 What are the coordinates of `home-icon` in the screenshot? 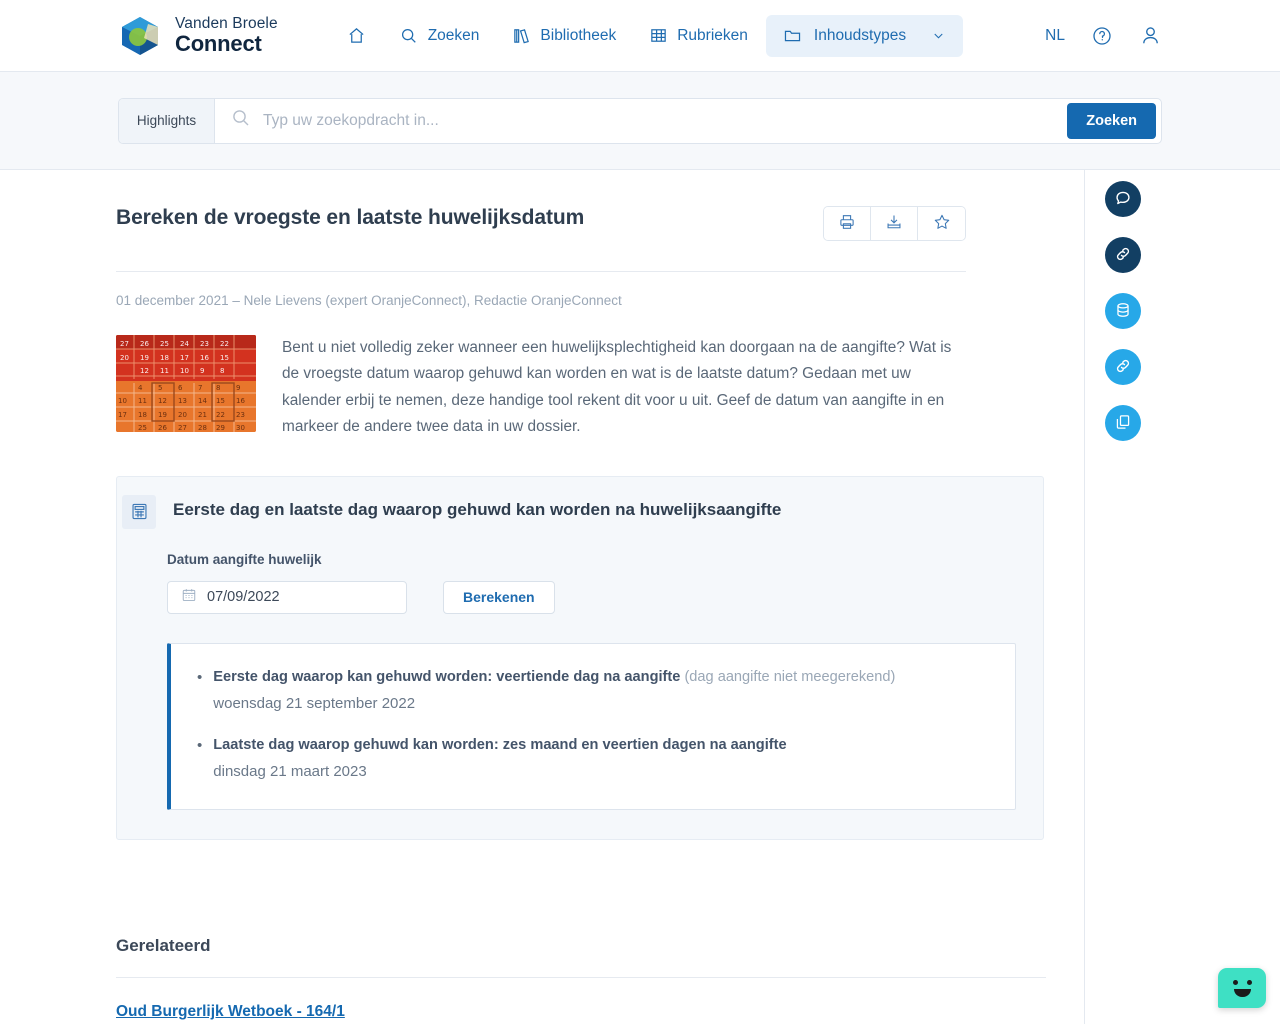 It's located at (357, 36).